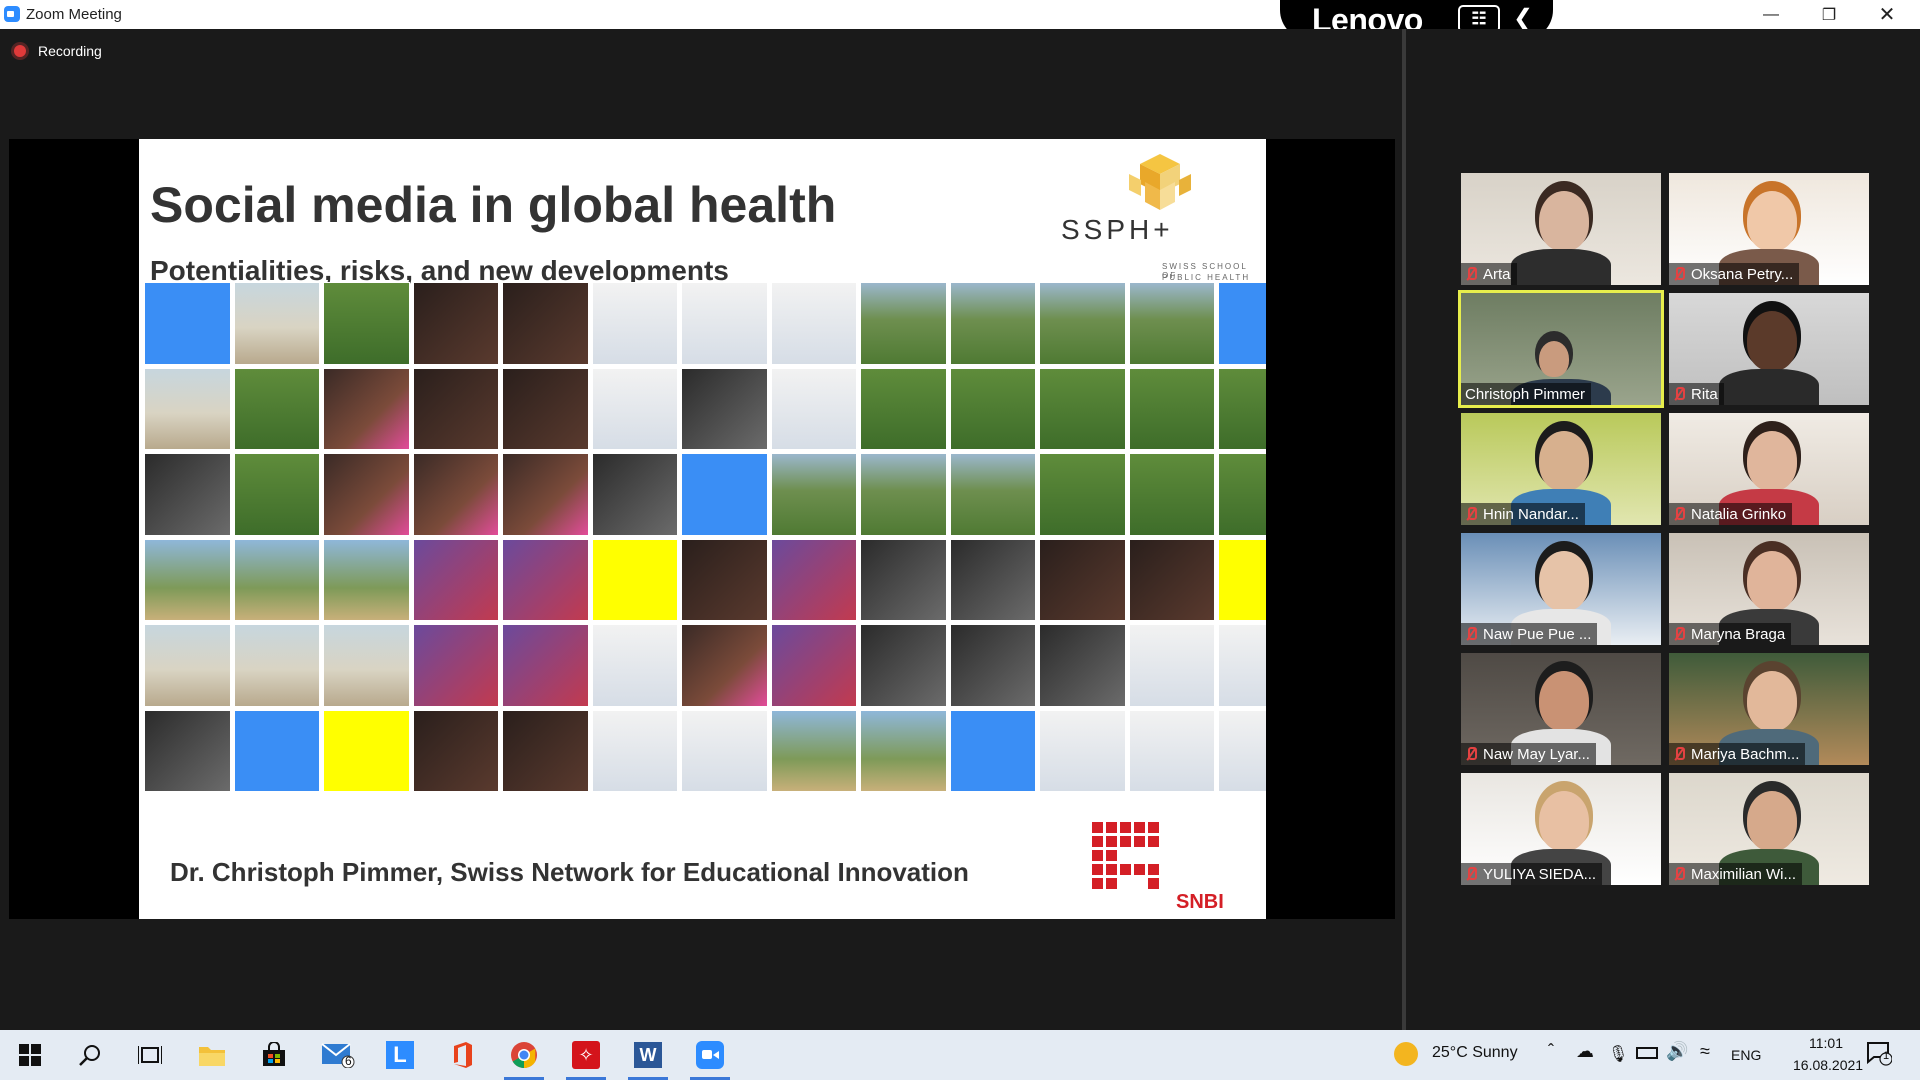 The image size is (1920, 1080). Describe the element at coordinates (150, 1055) in the screenshot. I see `task-view-button` at that location.